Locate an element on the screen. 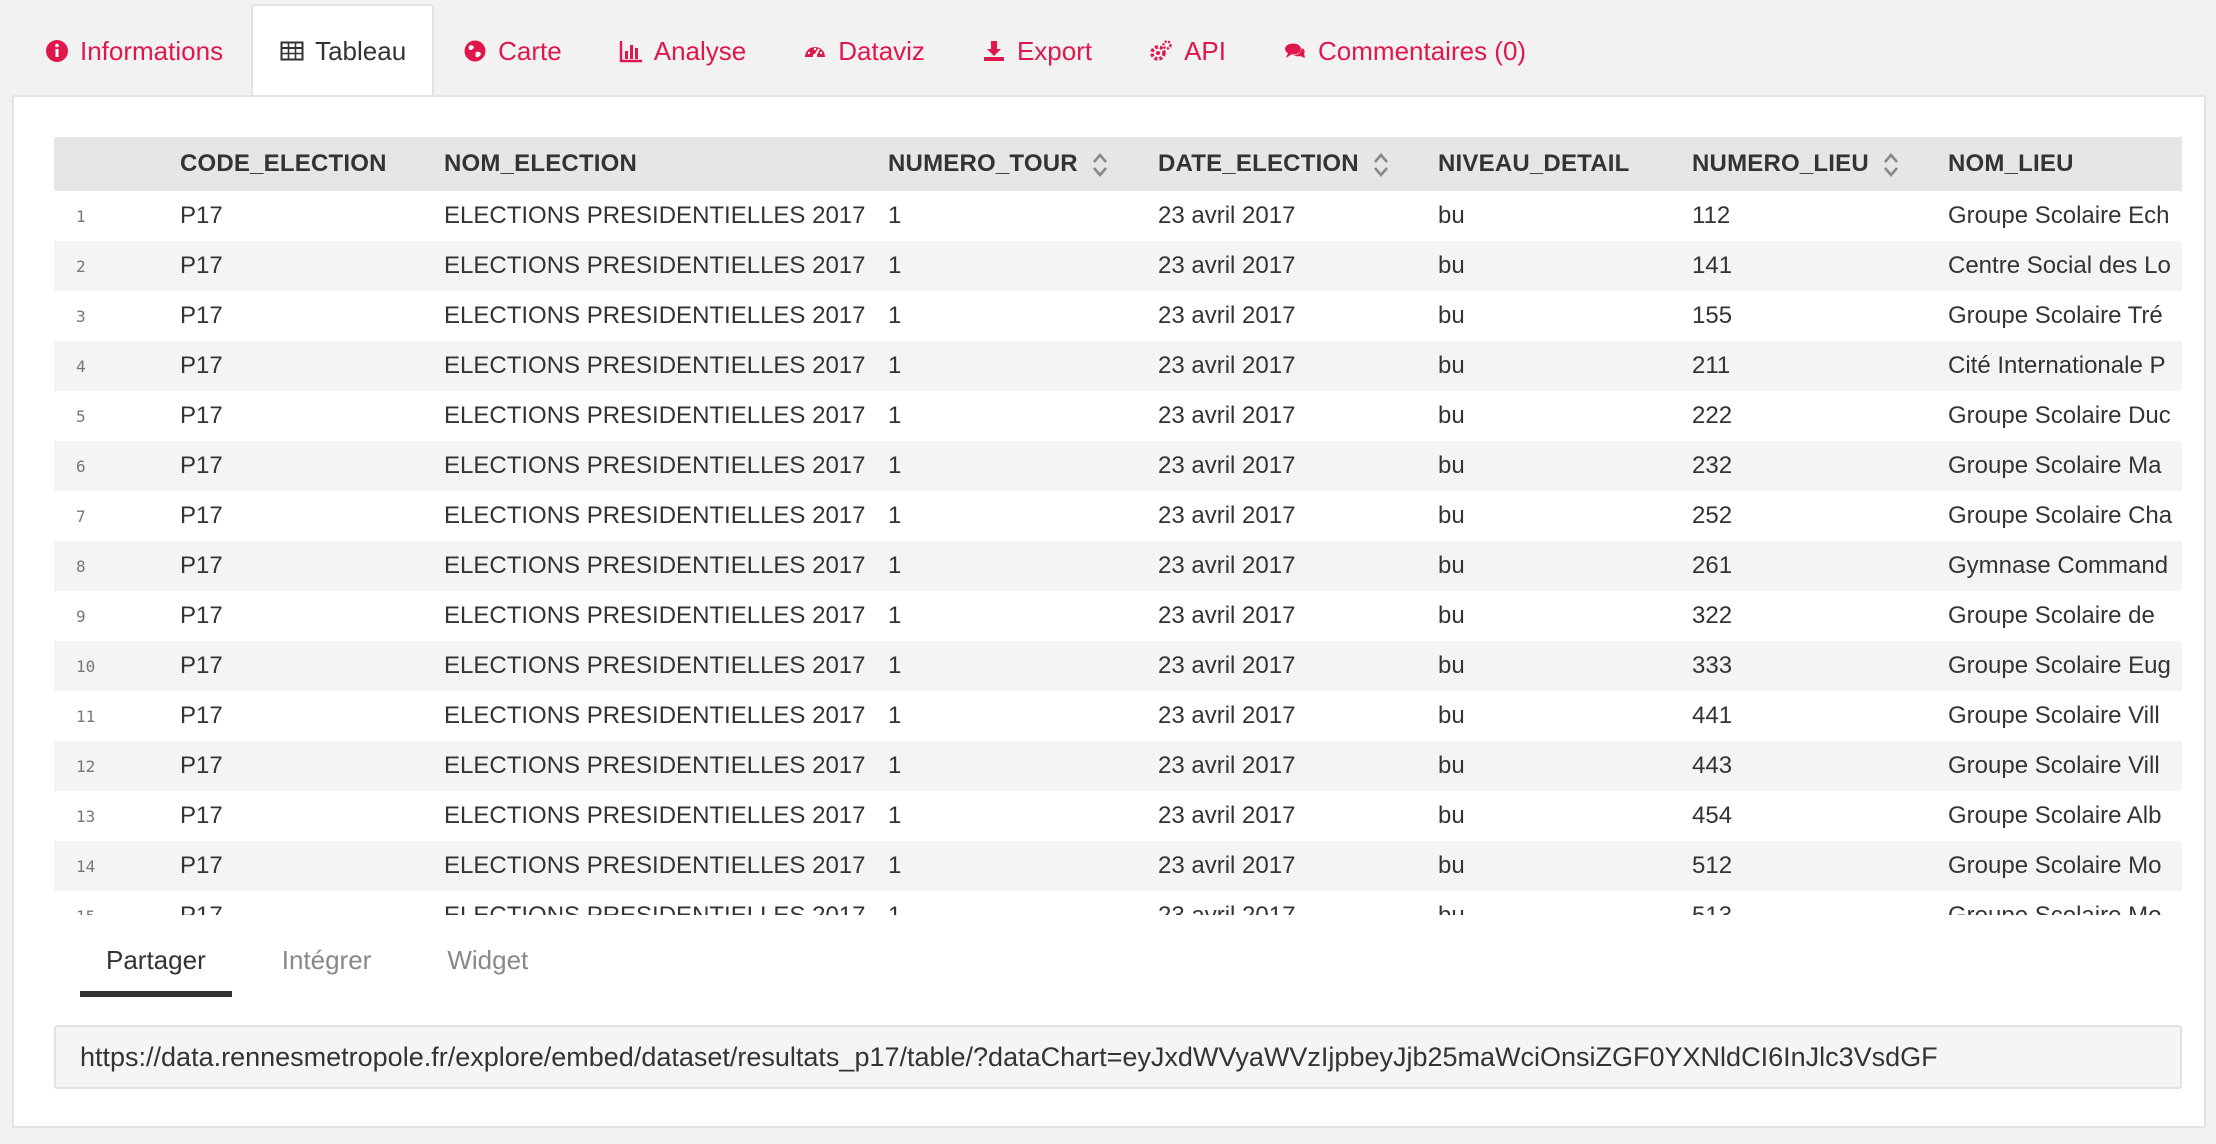 This screenshot has width=2216, height=1144. tab-api: API is located at coordinates (1187, 50).